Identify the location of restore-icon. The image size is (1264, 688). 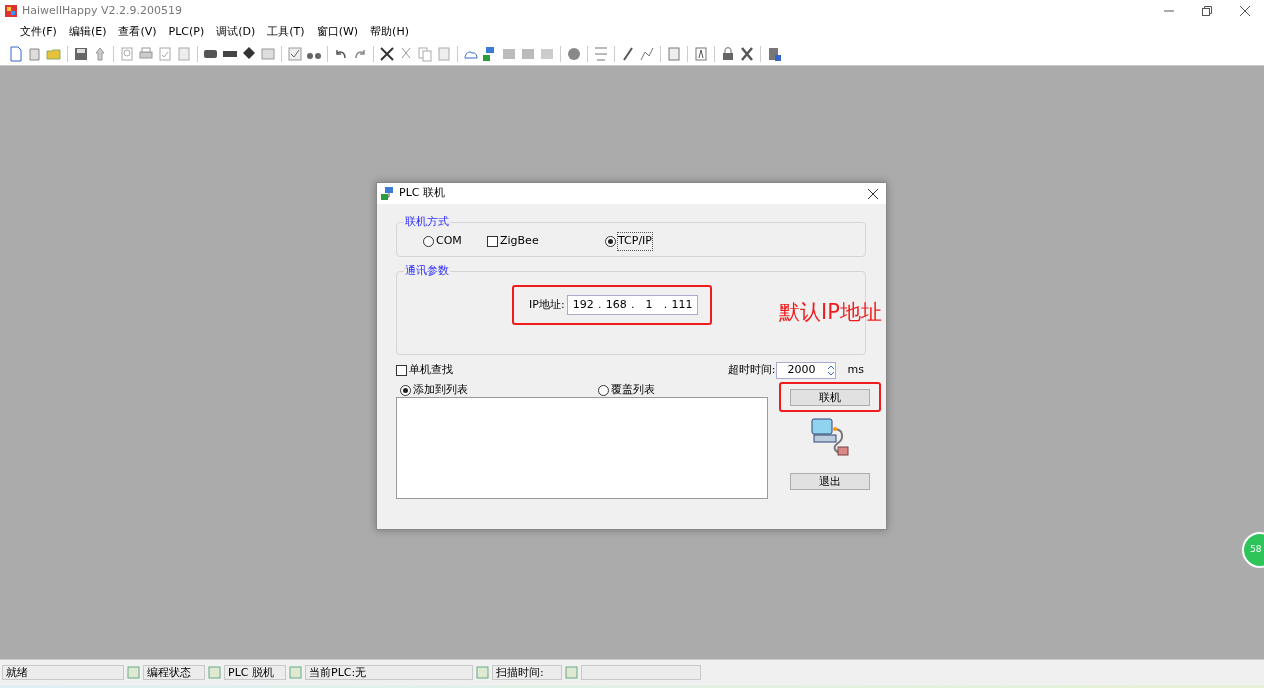
(1207, 11).